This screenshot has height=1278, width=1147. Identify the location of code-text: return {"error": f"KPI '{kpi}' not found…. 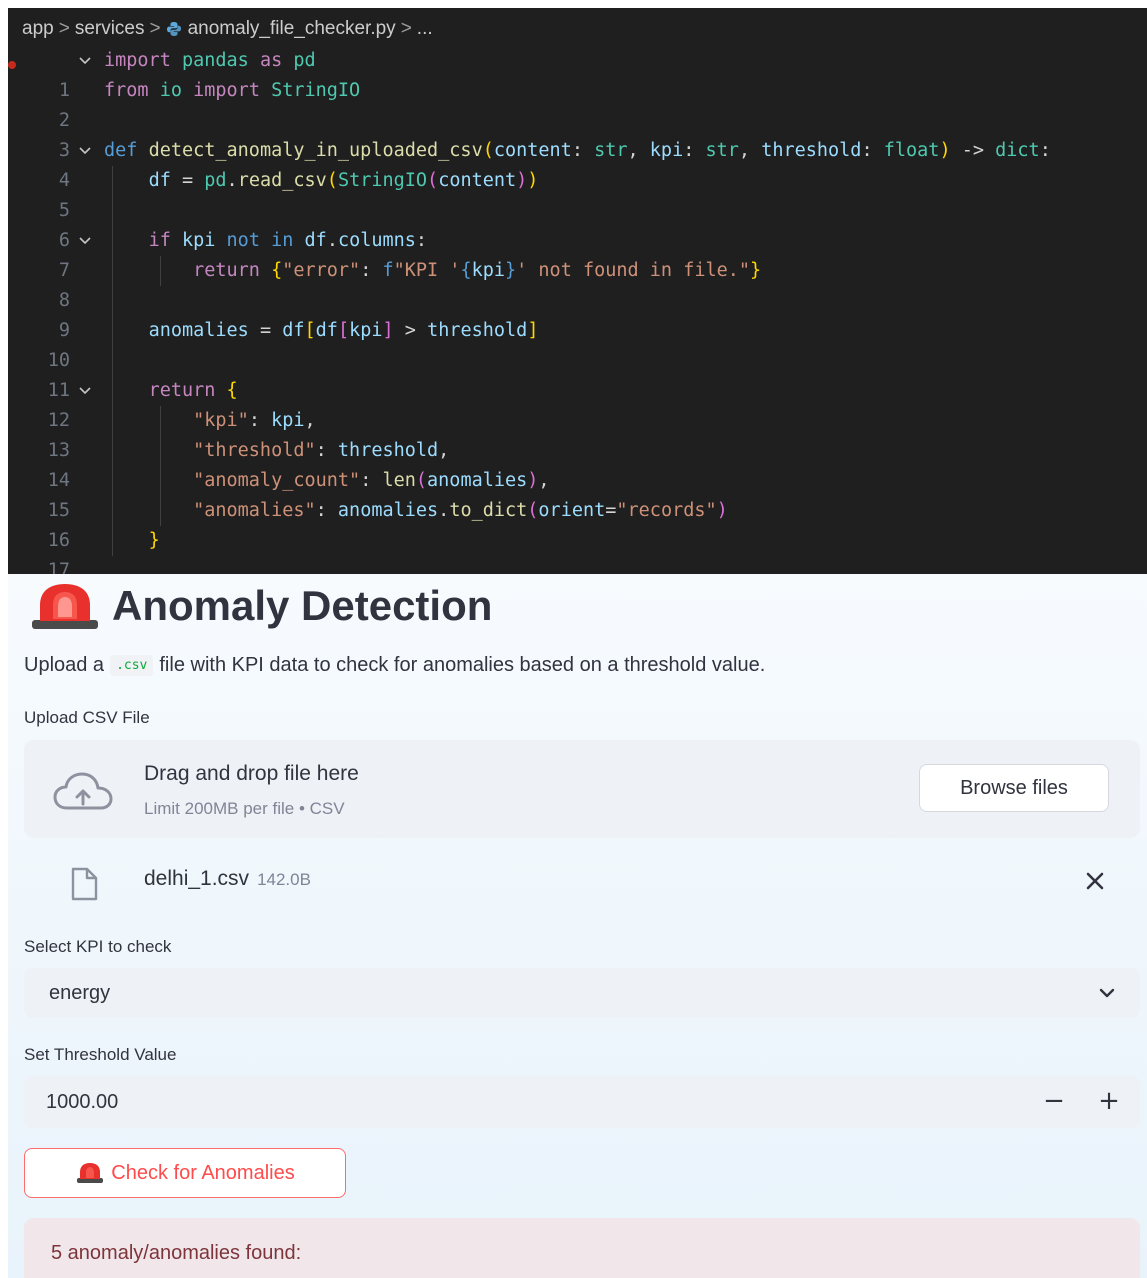
(477, 270).